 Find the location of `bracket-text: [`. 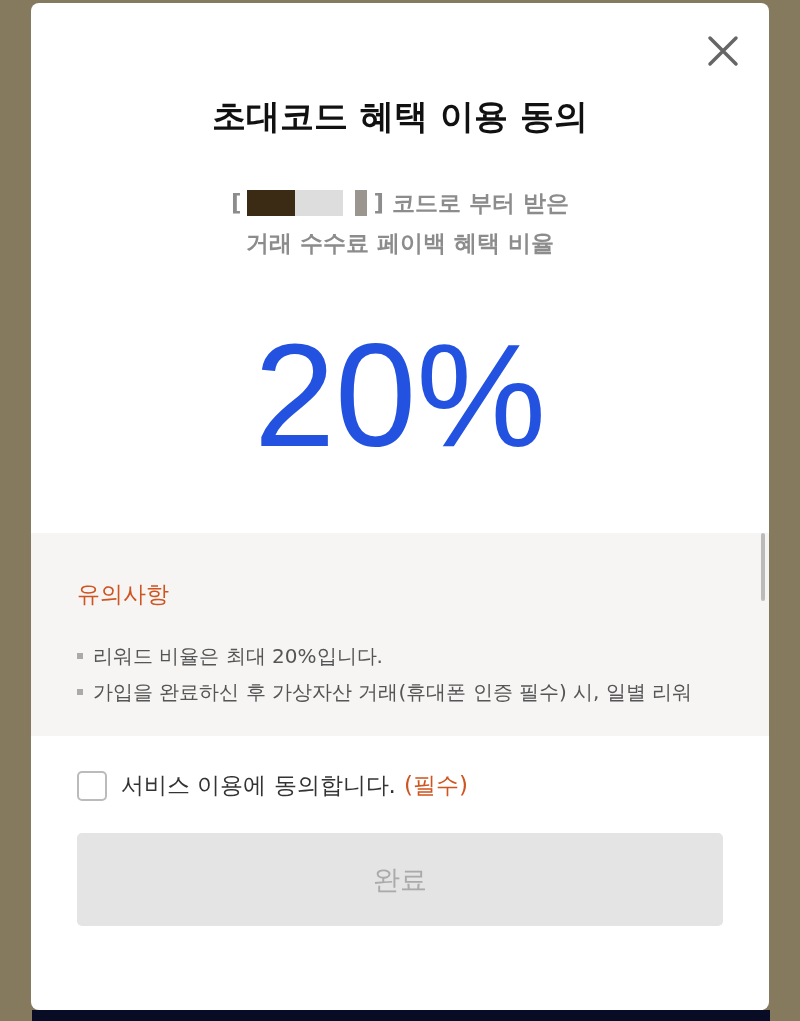

bracket-text: [ is located at coordinates (236, 203).